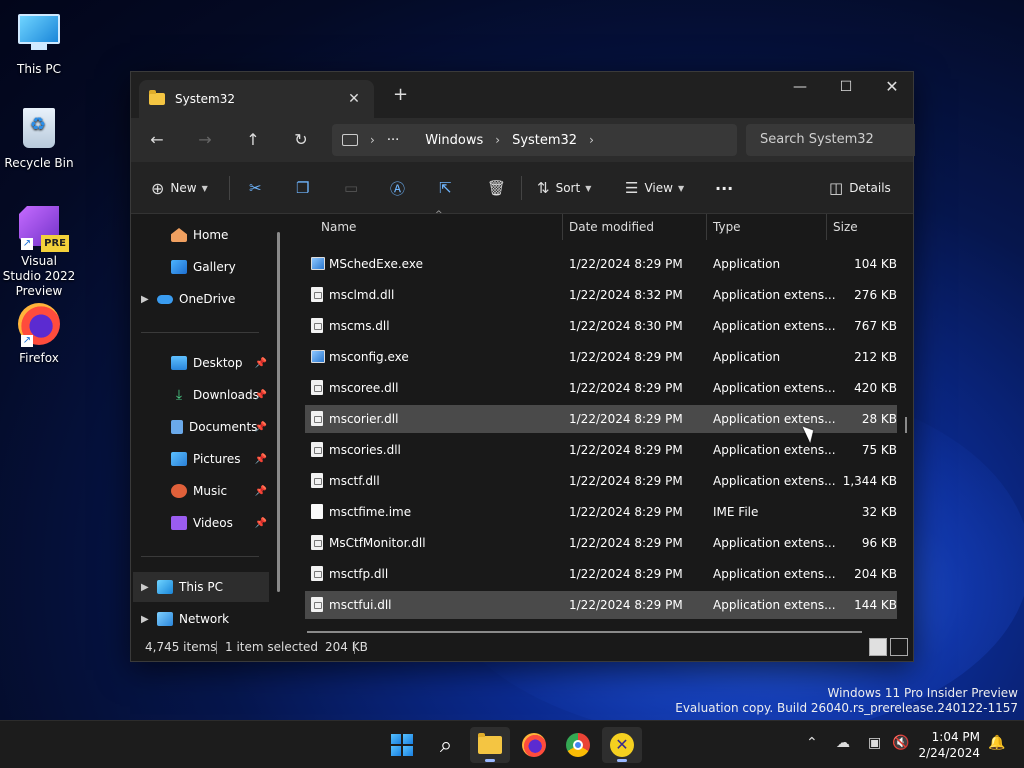  I want to click on network-icon: ▣, so click(874, 743).